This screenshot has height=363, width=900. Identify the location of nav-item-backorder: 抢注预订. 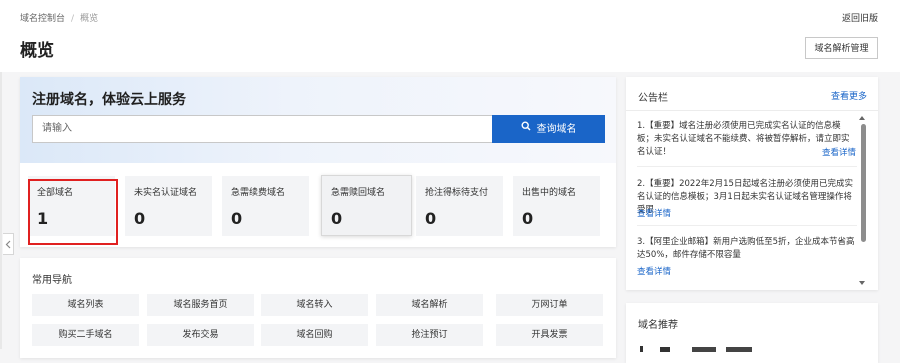
(429, 335).